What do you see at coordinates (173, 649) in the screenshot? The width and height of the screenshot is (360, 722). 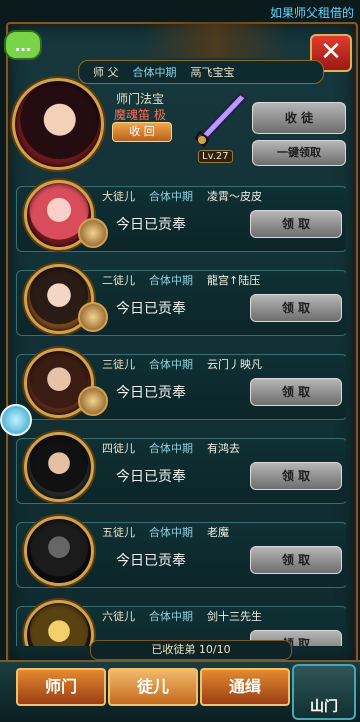 I see `collected-label: 已收徒弟` at bounding box center [173, 649].